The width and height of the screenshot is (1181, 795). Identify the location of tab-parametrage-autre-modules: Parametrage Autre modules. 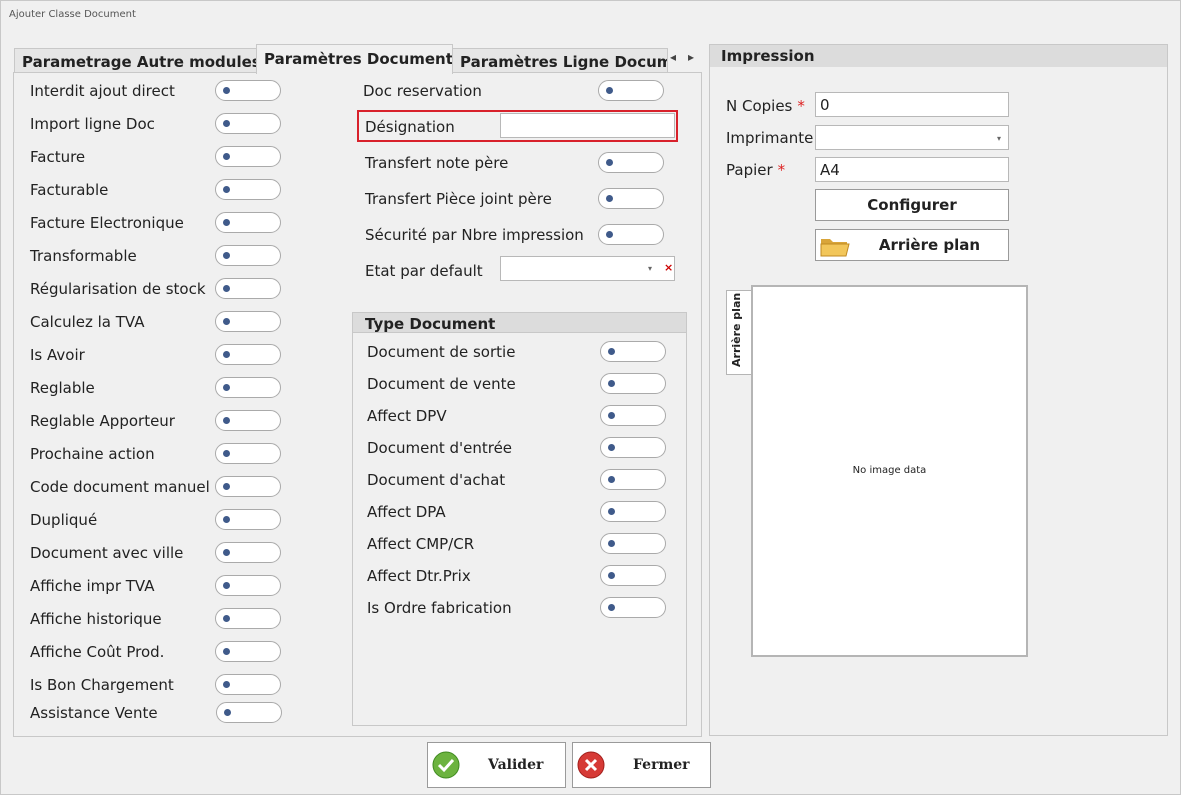
(135, 61).